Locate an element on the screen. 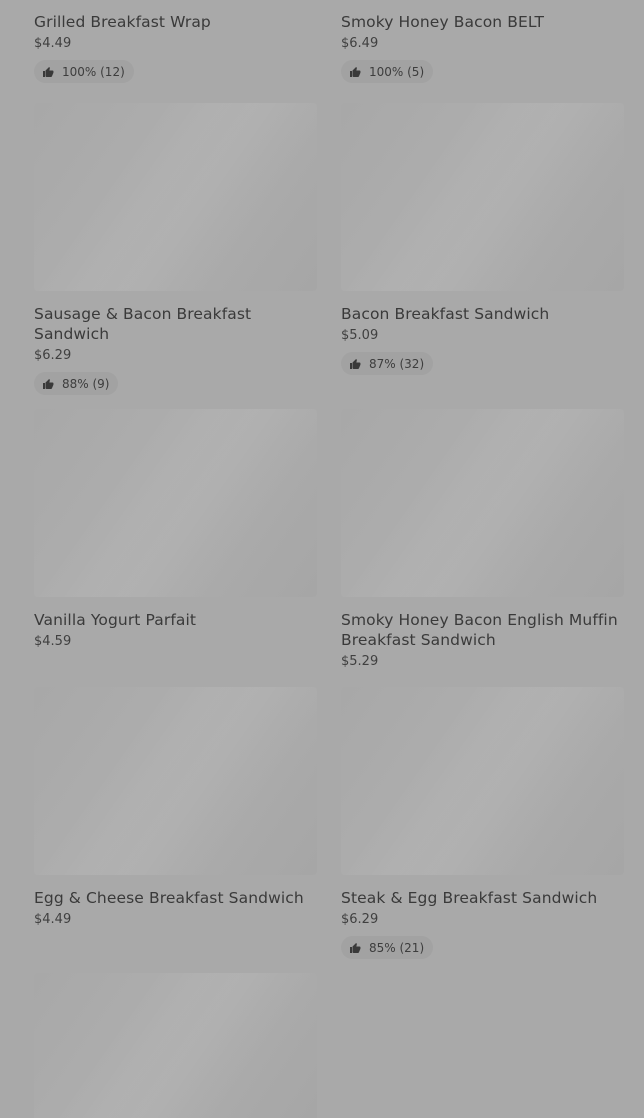 The width and height of the screenshot is (644, 1118). menu-item-card: Grilled Breakfast Wrap $4.49 100% (12) is located at coordinates (175, 41).